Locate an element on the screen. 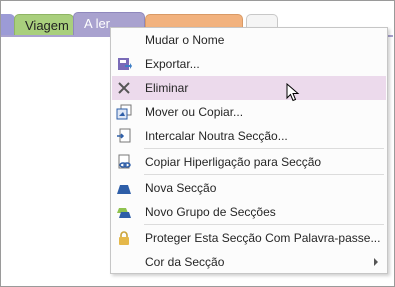  mouse-cursor-icon is located at coordinates (293, 92).